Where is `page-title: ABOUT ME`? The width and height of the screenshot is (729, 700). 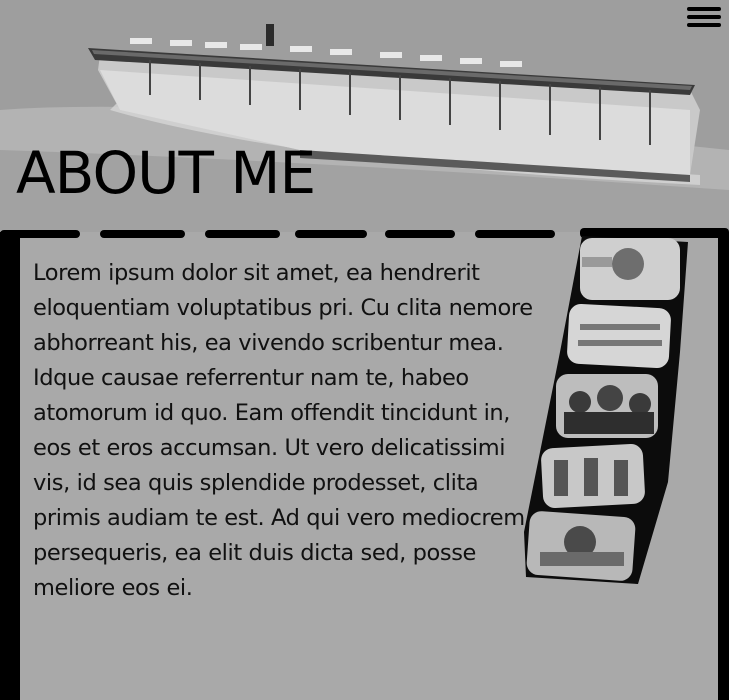
page-title: ABOUT ME is located at coordinates (166, 173).